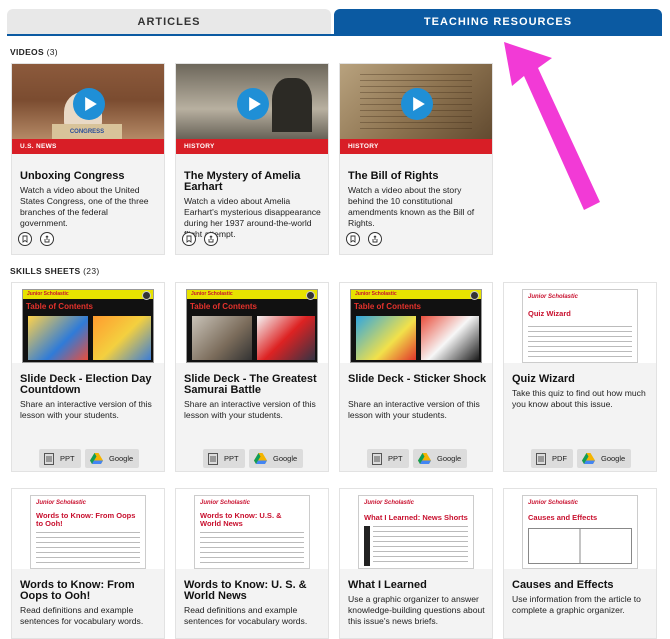  What do you see at coordinates (604, 458) in the screenshot?
I see `google-docs-button: Google` at bounding box center [604, 458].